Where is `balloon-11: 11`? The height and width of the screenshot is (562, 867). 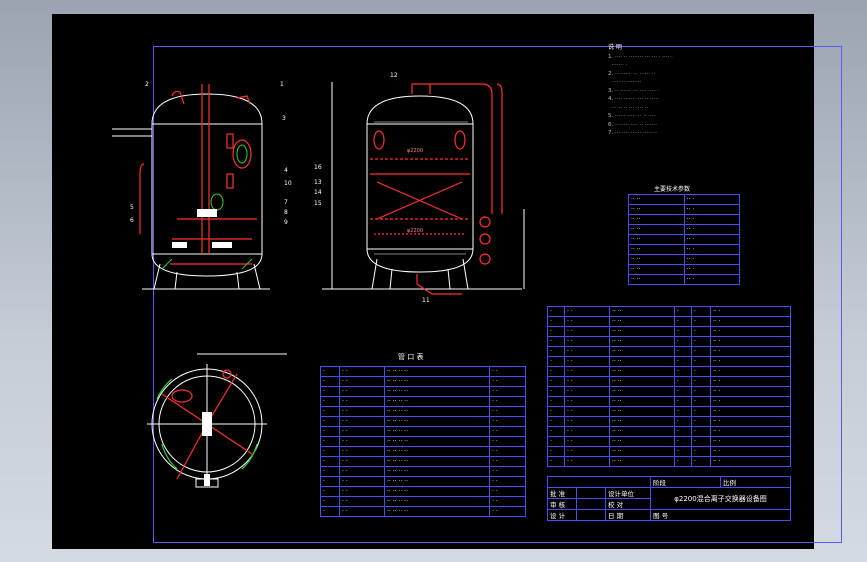
balloon-11: 11 is located at coordinates (426, 300).